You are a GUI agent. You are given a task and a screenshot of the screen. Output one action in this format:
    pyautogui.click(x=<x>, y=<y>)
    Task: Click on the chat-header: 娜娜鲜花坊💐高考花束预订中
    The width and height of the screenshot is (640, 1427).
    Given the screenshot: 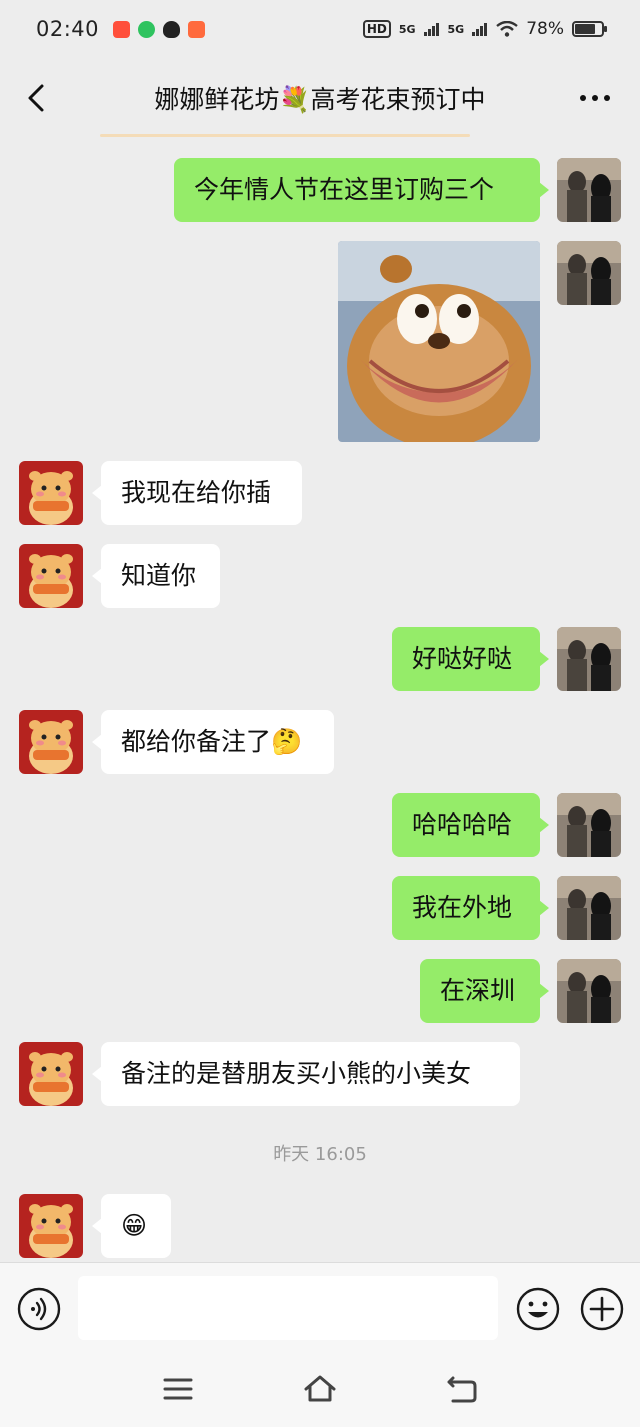 What is the action you would take?
    pyautogui.click(x=320, y=98)
    